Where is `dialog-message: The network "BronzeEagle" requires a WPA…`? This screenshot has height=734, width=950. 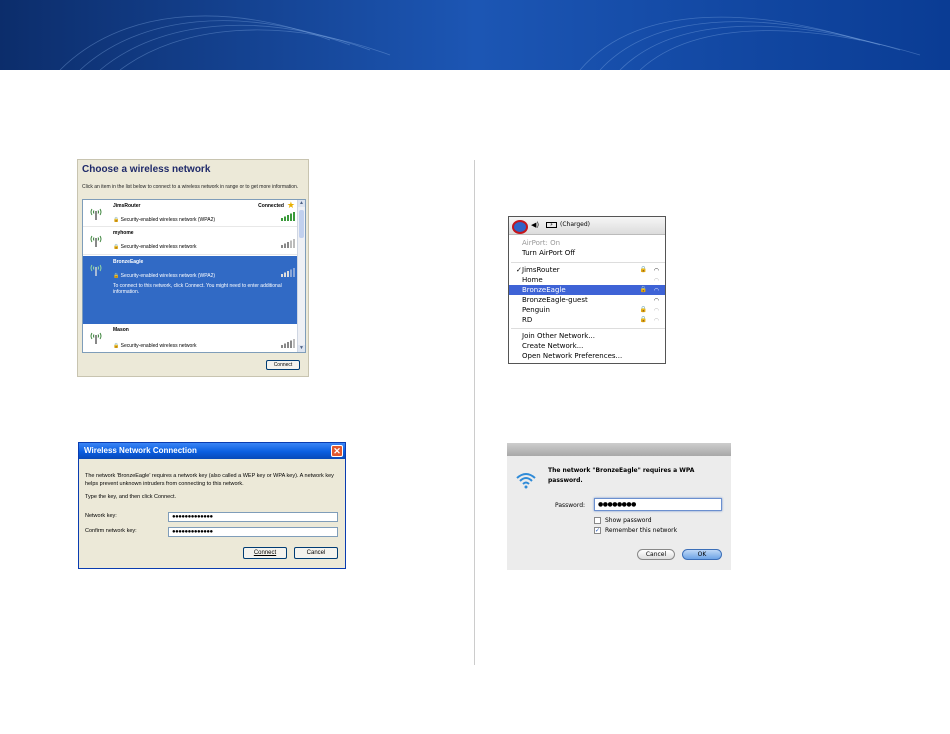 dialog-message: The network "BronzeEagle" requires a WPA… is located at coordinates (621, 475).